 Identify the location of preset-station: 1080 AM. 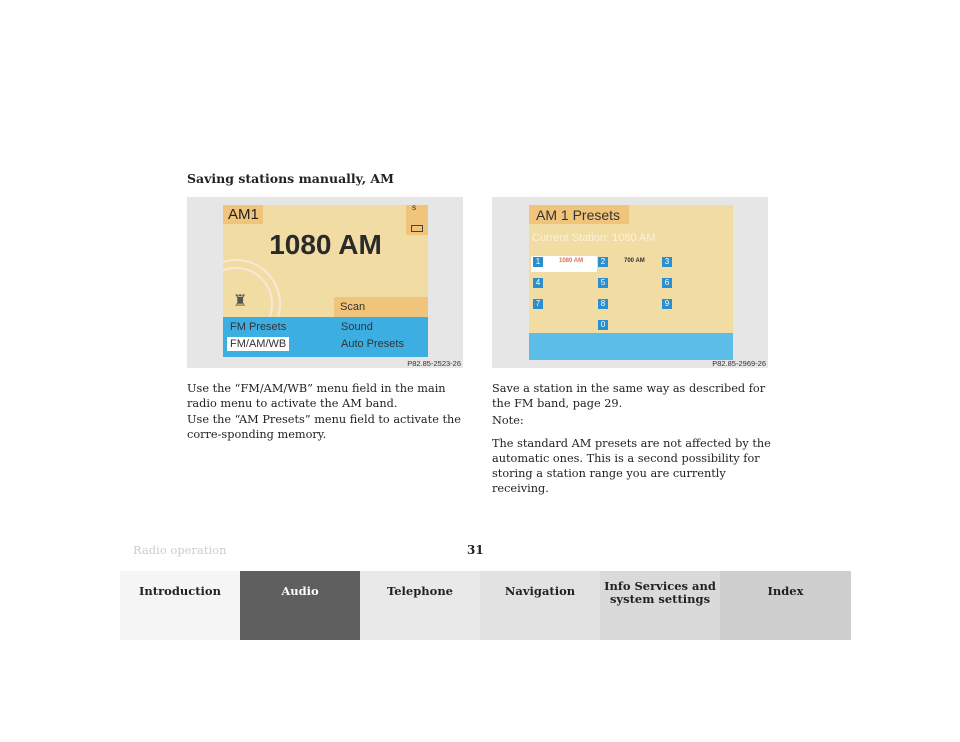
(571, 261).